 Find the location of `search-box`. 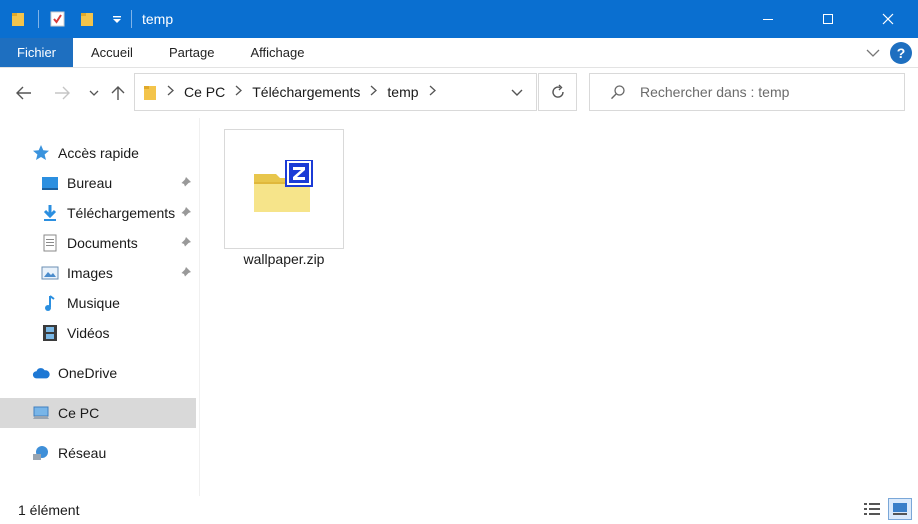

search-box is located at coordinates (747, 92).